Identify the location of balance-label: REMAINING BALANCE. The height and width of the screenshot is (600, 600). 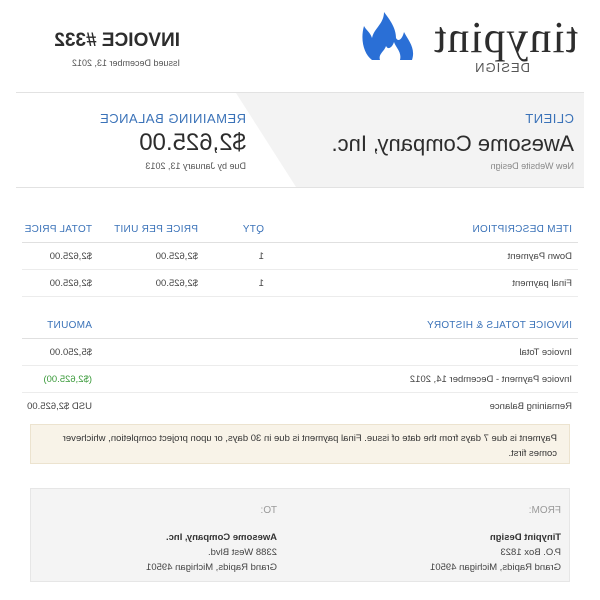
(172, 118).